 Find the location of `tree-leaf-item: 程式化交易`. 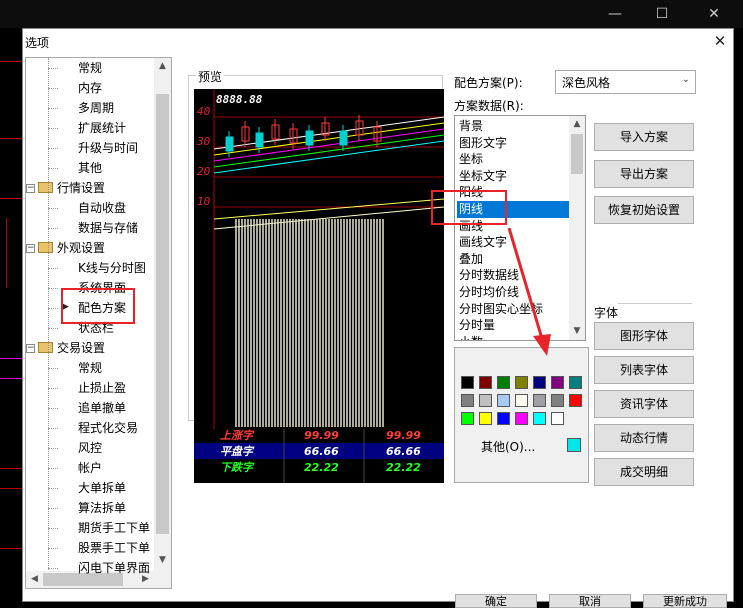

tree-leaf-item: 程式化交易 is located at coordinates (108, 428).